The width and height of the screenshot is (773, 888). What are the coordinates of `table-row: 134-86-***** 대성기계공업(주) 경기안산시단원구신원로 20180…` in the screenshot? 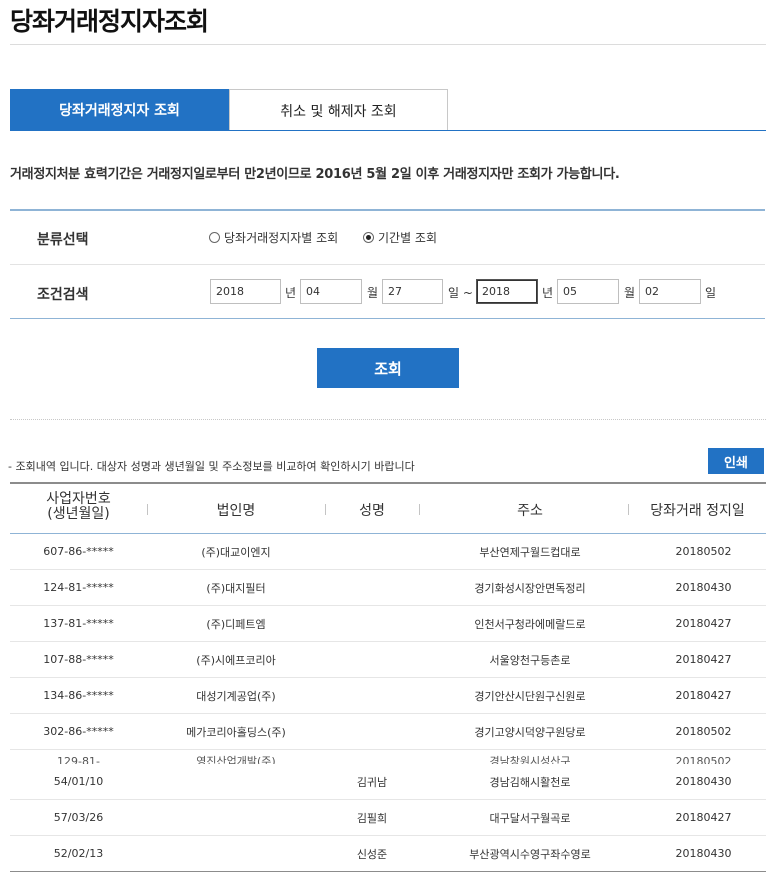 It's located at (388, 696).